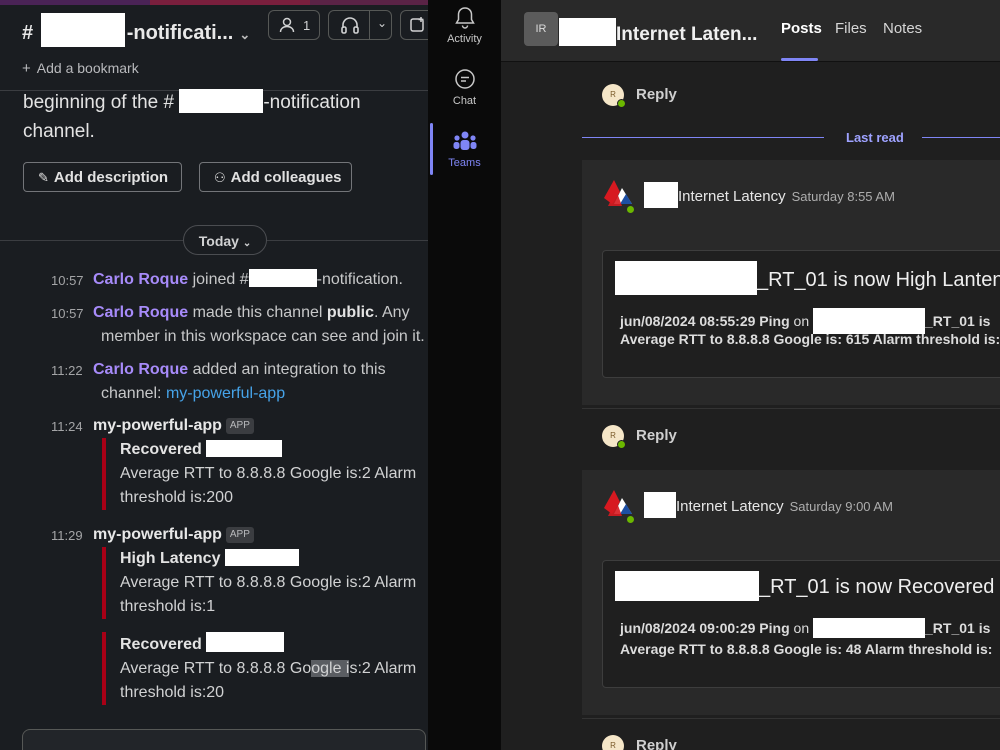 The image size is (1000, 750). Describe the element at coordinates (67, 371) in the screenshot. I see `timestamp: 11:22` at that location.